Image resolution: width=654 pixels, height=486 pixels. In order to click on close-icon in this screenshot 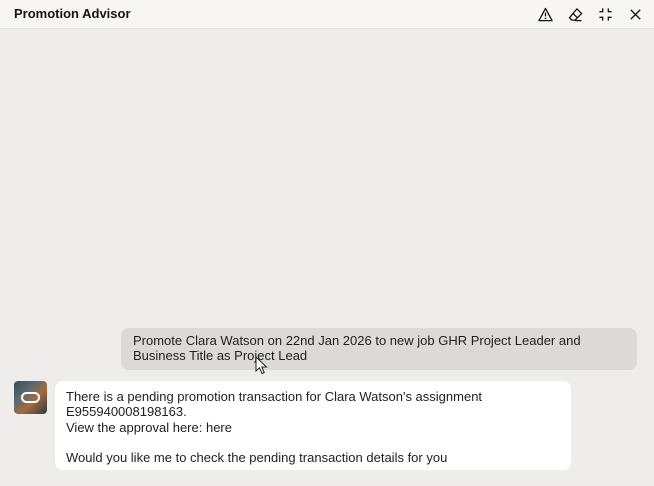, I will do `click(635, 14)`.